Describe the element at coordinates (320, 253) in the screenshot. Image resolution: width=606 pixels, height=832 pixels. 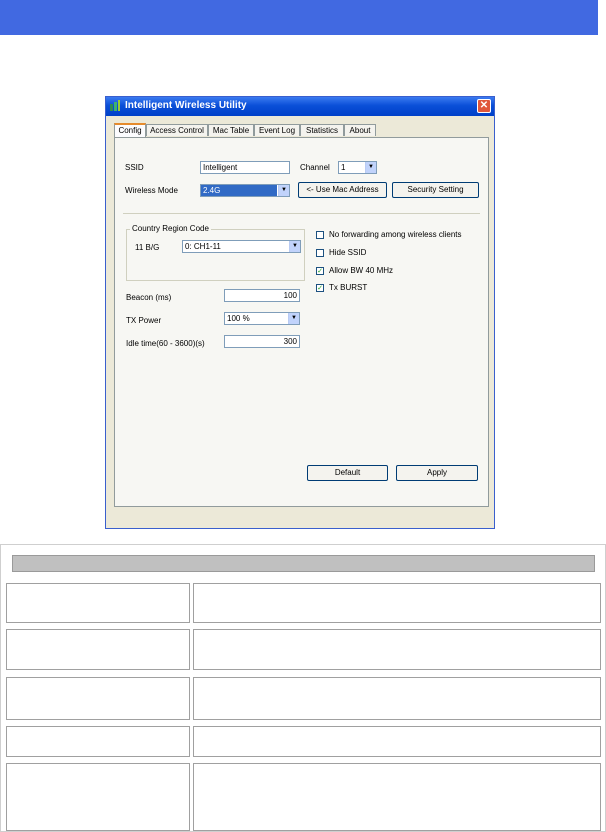
I see `hide-ssid-checkbox` at that location.